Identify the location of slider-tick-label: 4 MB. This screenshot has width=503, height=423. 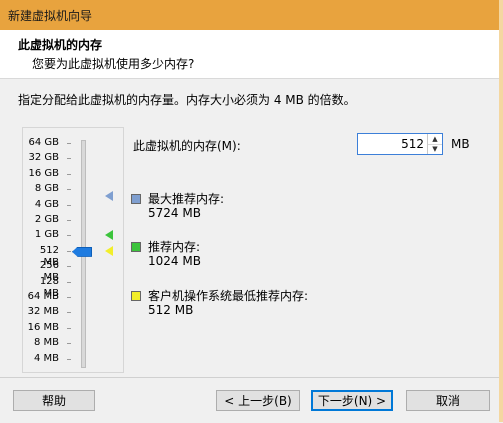
(46, 358).